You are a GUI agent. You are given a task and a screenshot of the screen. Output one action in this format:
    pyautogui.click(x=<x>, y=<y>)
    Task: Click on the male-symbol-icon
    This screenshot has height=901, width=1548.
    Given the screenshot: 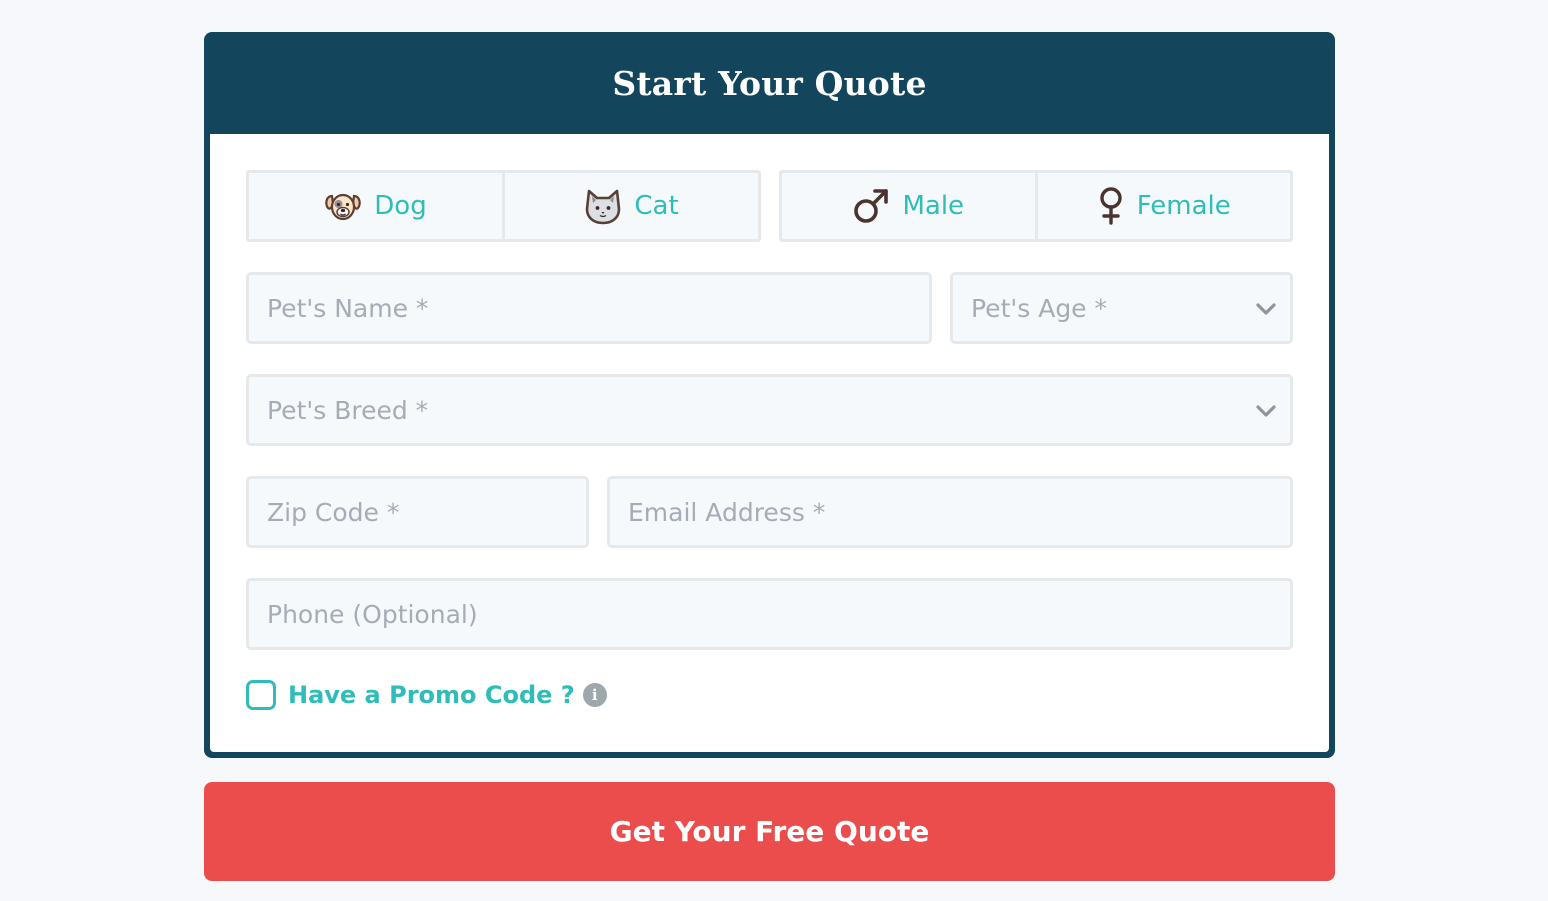 What is the action you would take?
    pyautogui.click(x=871, y=206)
    